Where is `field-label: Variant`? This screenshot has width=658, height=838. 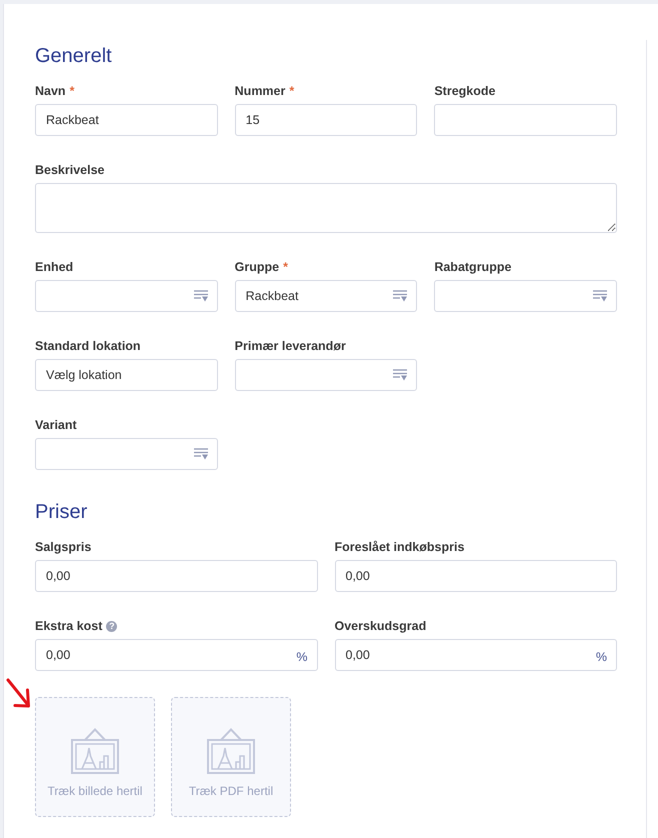
field-label: Variant is located at coordinates (56, 425).